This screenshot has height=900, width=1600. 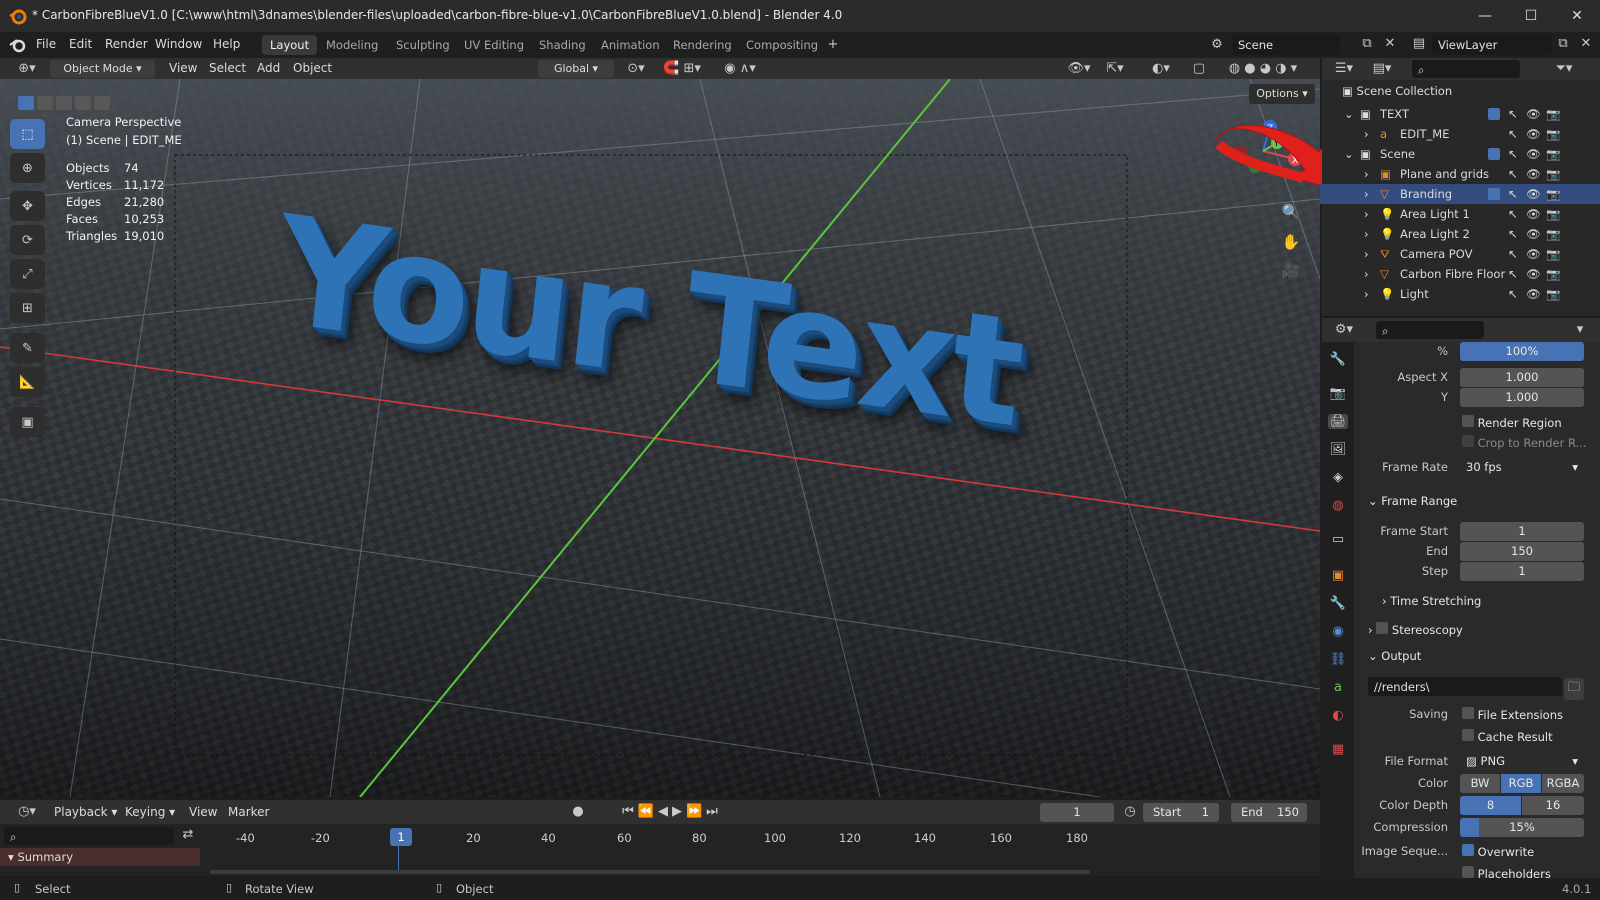 What do you see at coordinates (423, 45) in the screenshot?
I see `tab-sculpting: Sculpting` at bounding box center [423, 45].